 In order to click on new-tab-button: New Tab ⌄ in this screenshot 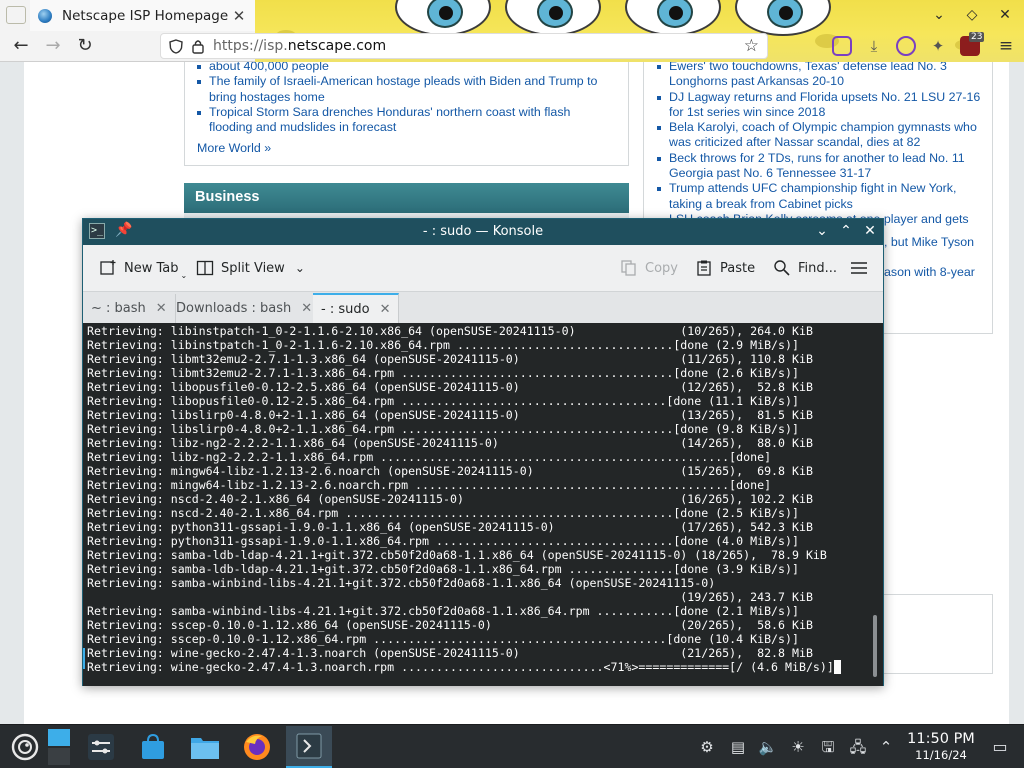, I will do `click(143, 268)`.